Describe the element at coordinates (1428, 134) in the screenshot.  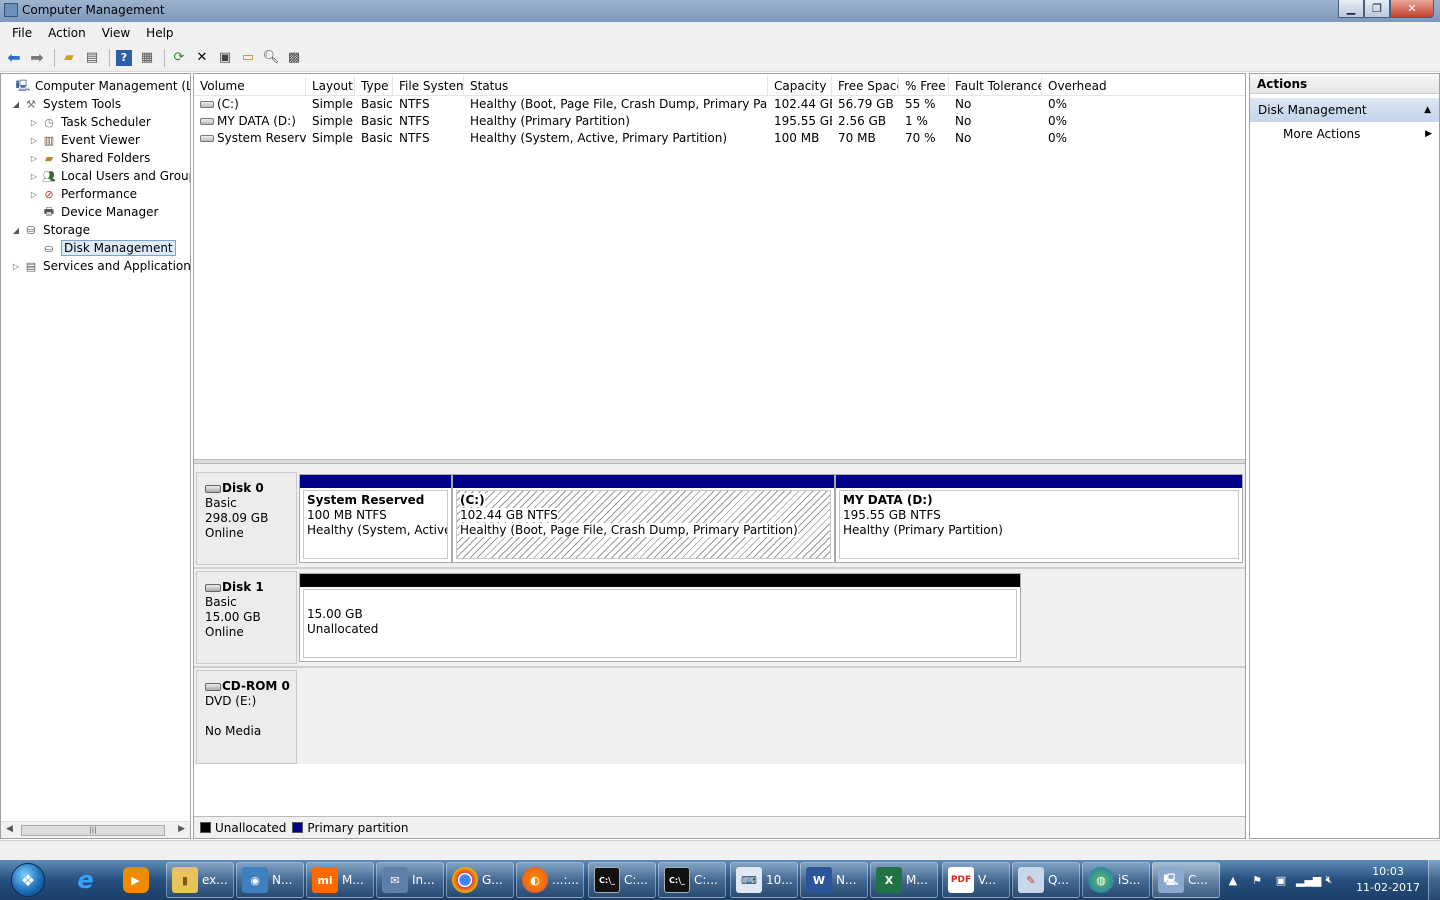
I see `submenu-arrow-icon: ▶` at that location.